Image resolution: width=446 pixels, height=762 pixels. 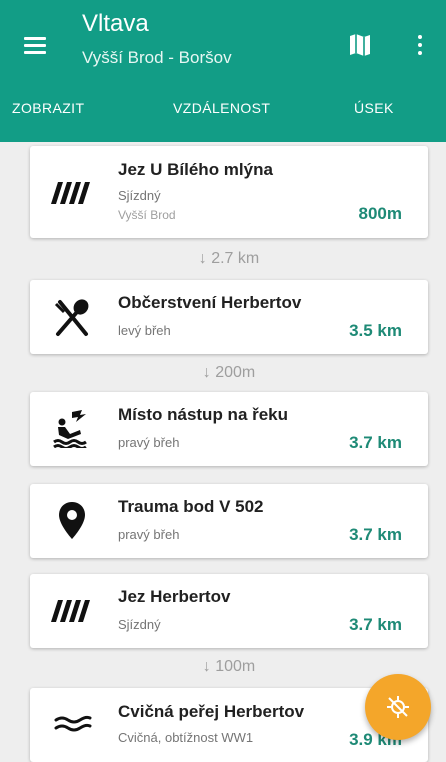 I want to click on rapids-icon, so click(x=72, y=724).